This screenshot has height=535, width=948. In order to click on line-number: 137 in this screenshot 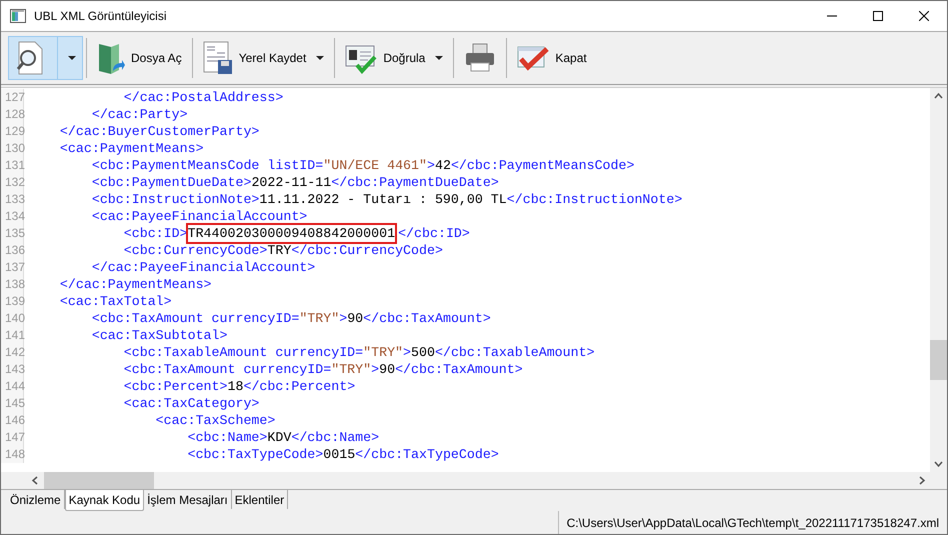, I will do `click(12, 267)`.